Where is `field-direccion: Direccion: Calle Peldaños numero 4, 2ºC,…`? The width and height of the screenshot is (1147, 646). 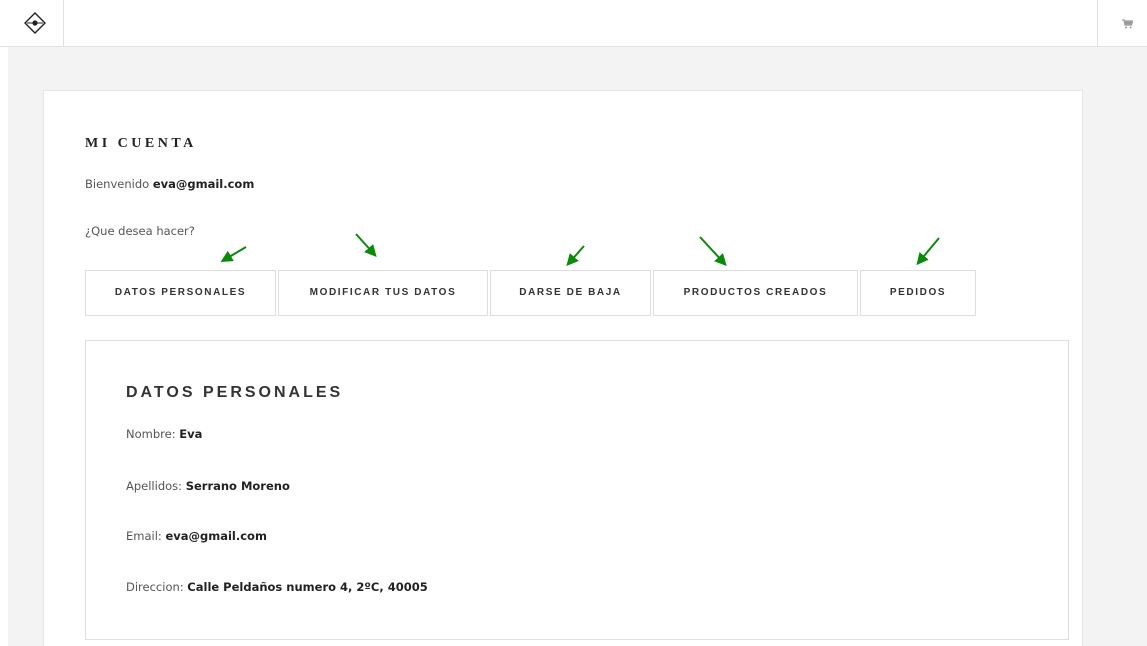 field-direccion: Direccion: Calle Peldaños numero 4, 2ºC,… is located at coordinates (277, 587).